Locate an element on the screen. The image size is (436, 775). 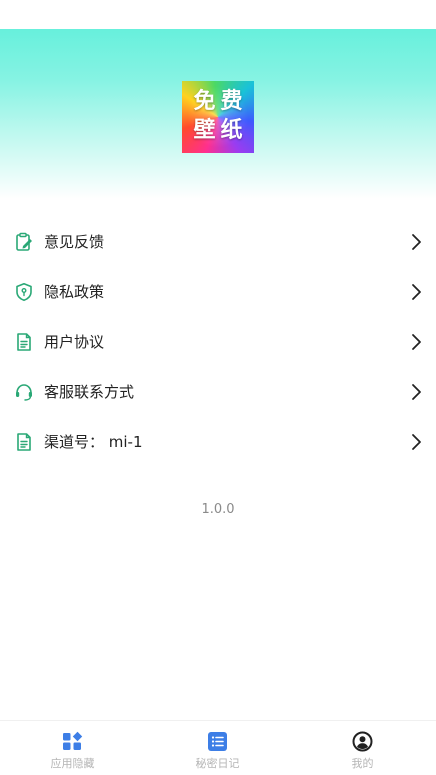
menu-item-label: 渠道号： mi-1 is located at coordinates (93, 442).